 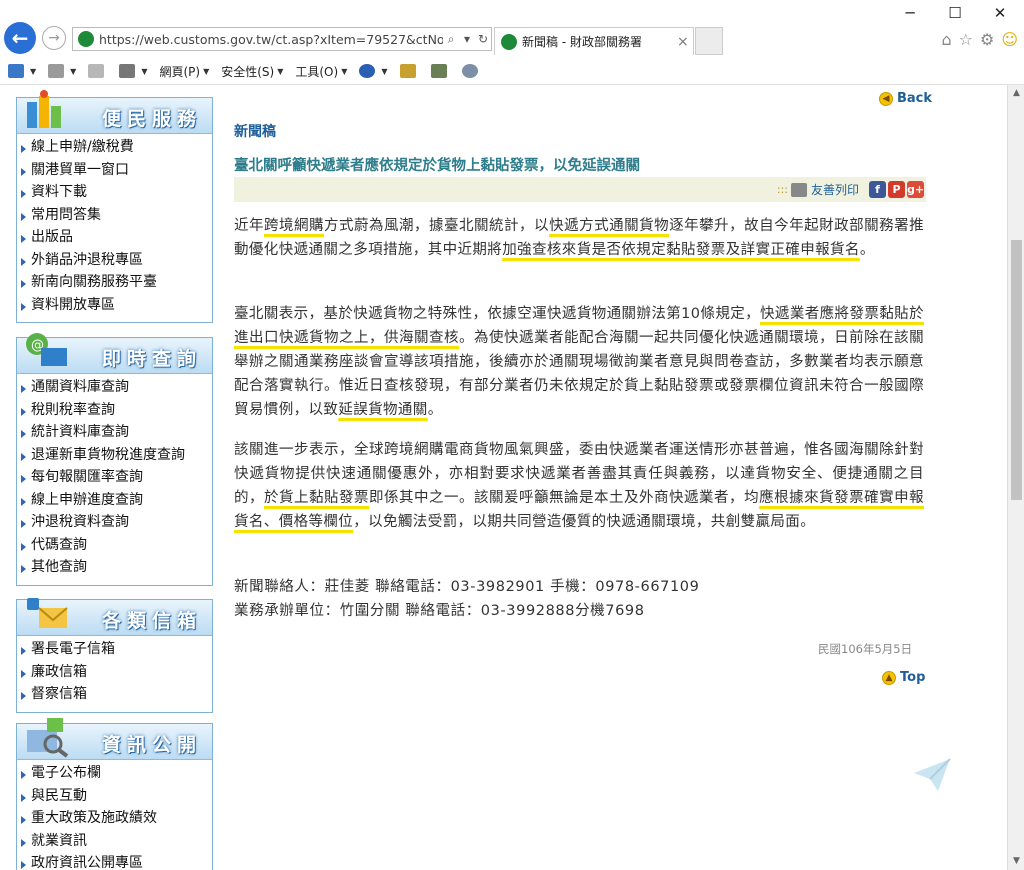 What do you see at coordinates (252, 71) in the screenshot?
I see `safety-menu: 安全性(S) ▼` at bounding box center [252, 71].